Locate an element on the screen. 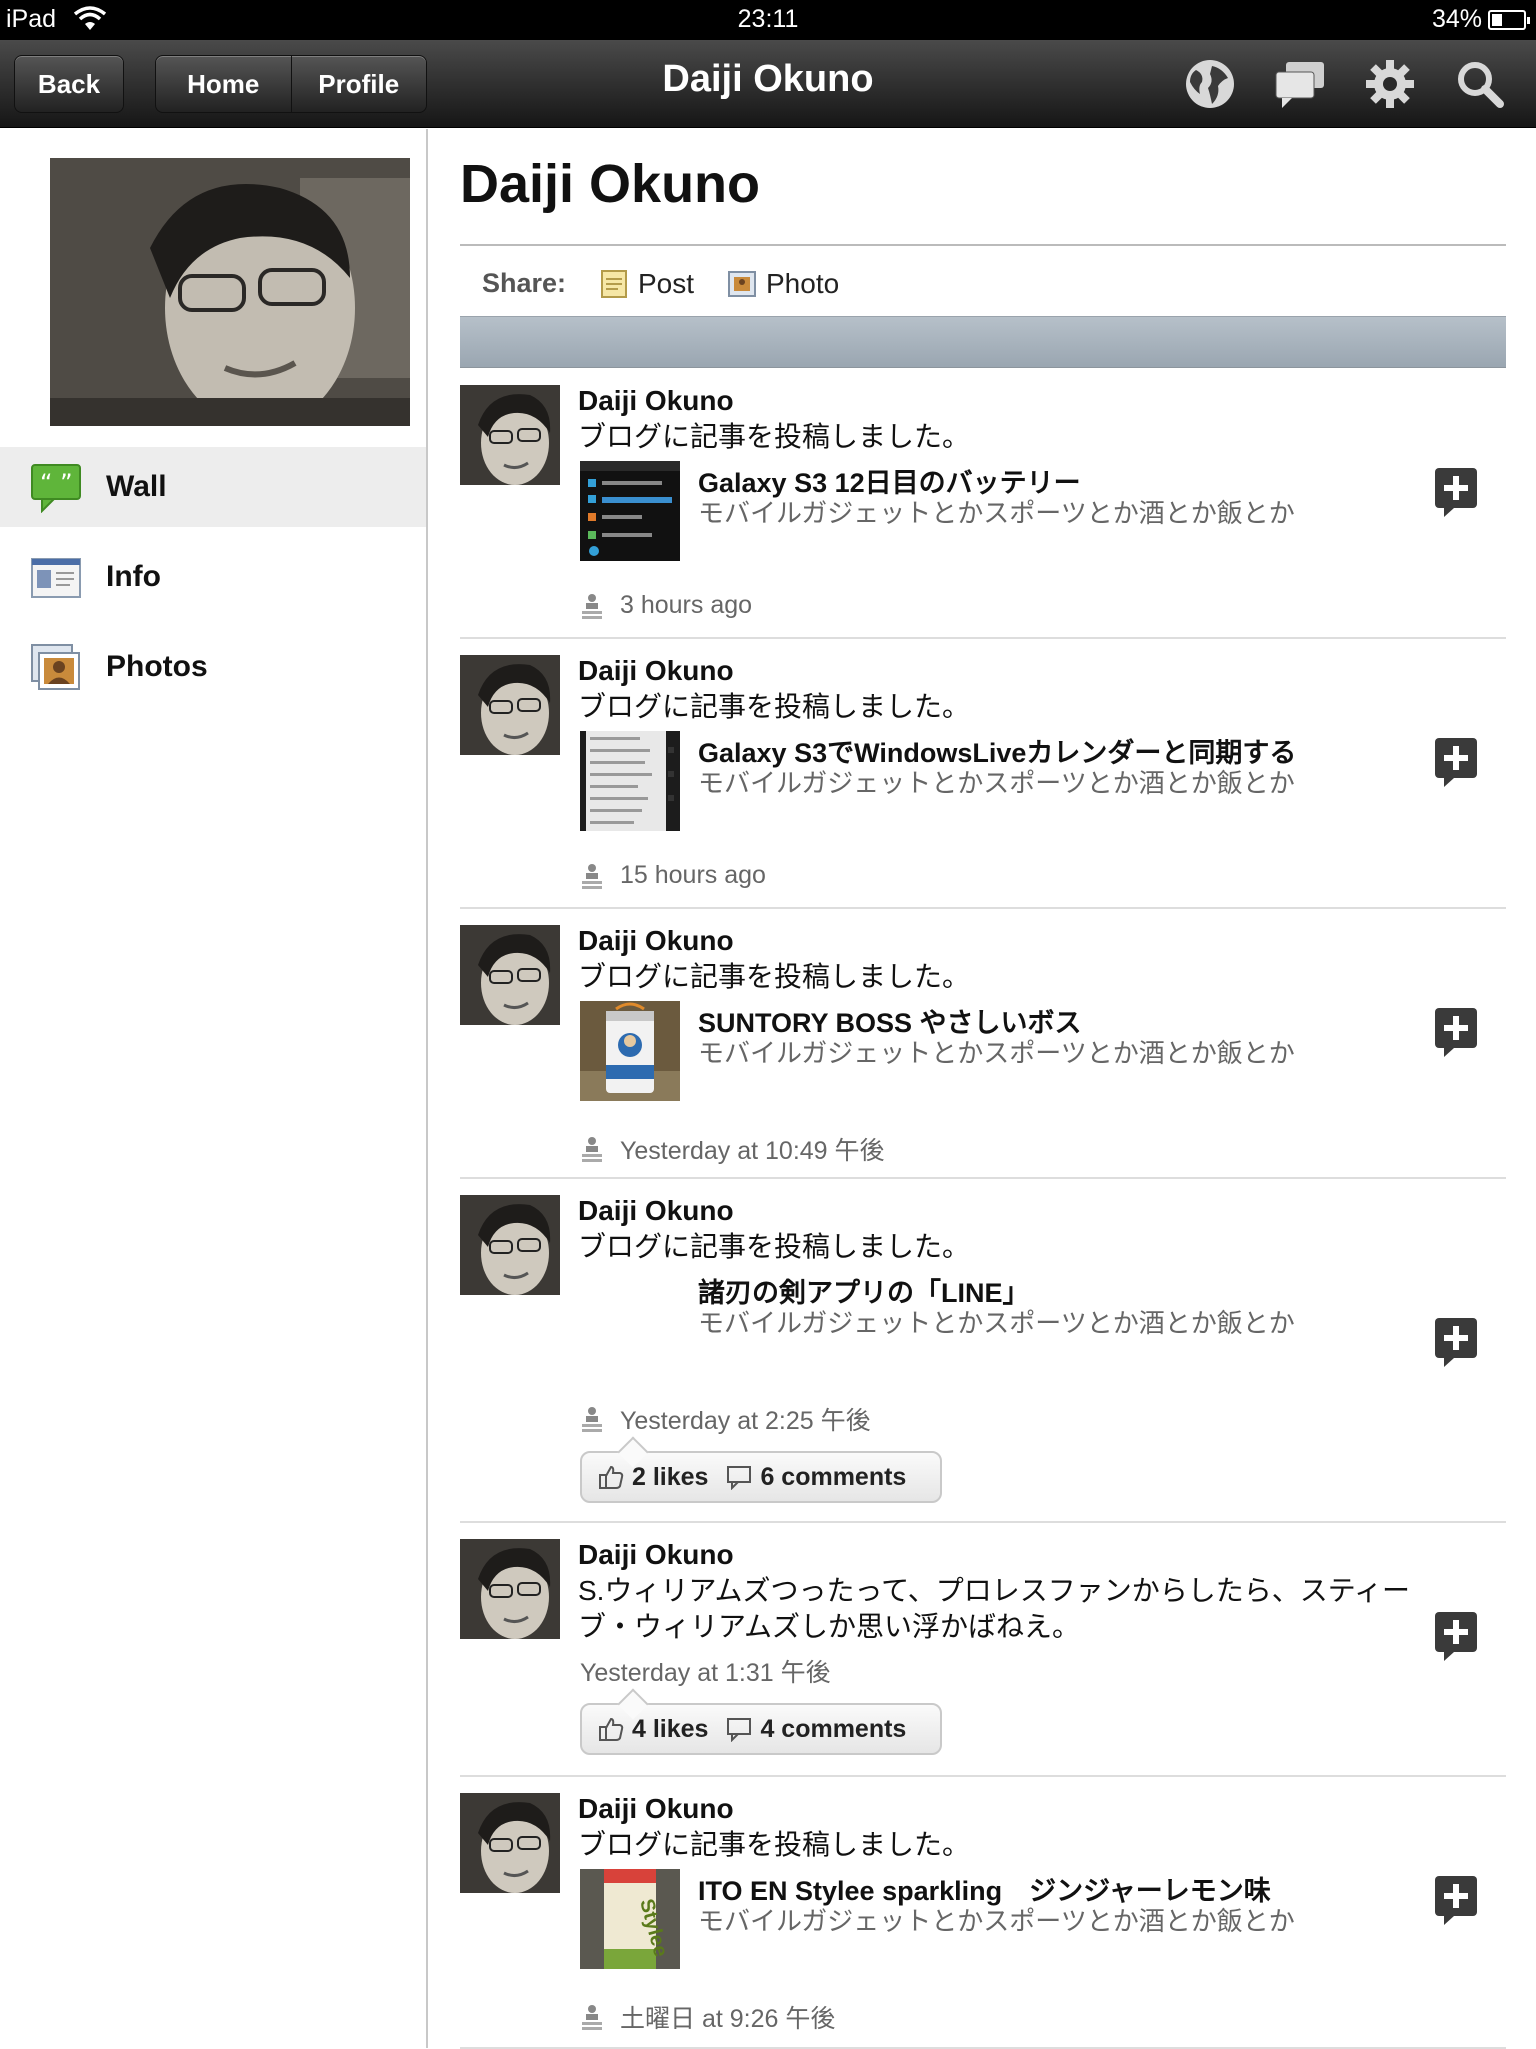  post-meta: Yesterday at 2:25 午後 is located at coordinates (725, 1419).